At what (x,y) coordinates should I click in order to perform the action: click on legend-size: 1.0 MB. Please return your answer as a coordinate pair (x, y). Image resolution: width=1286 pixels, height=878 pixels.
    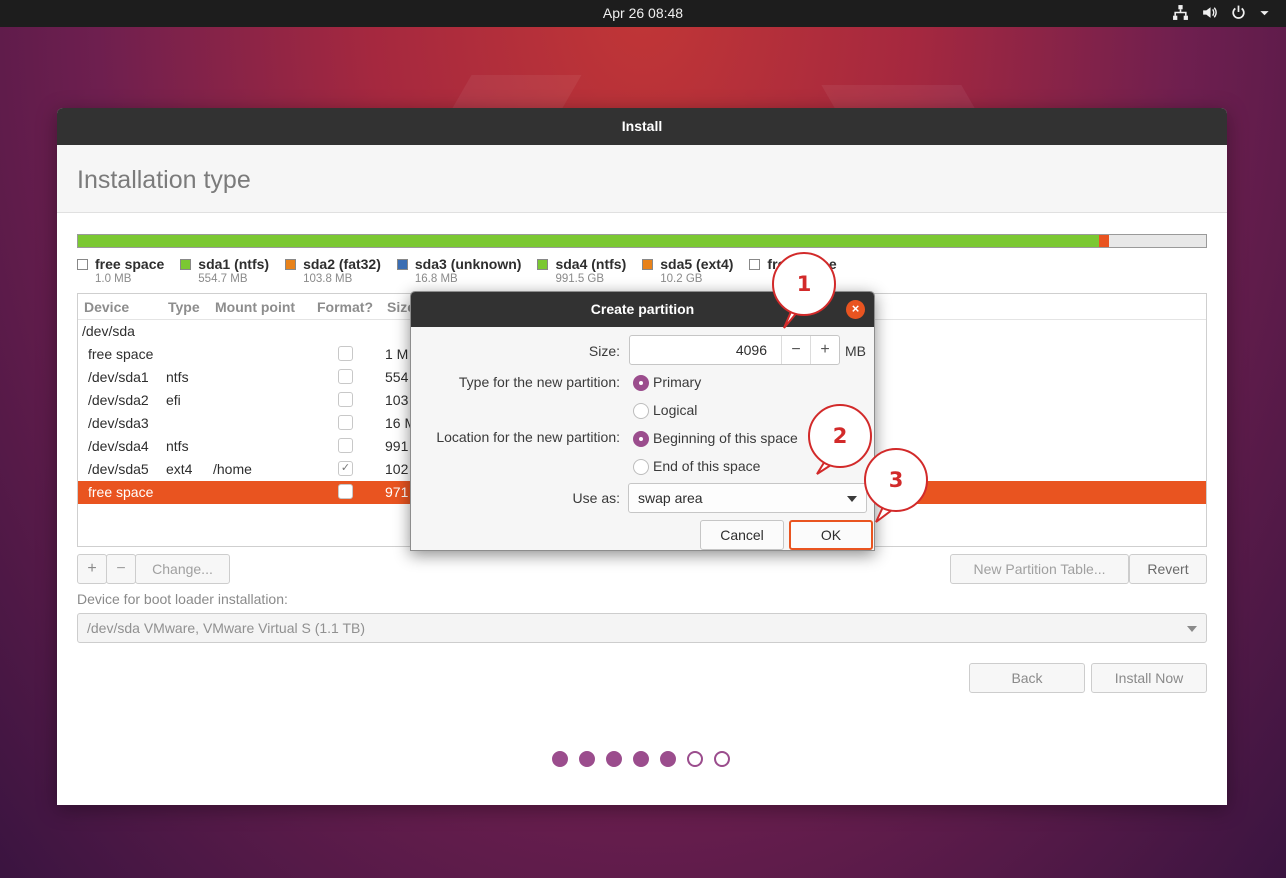
    Looking at the image, I should click on (113, 279).